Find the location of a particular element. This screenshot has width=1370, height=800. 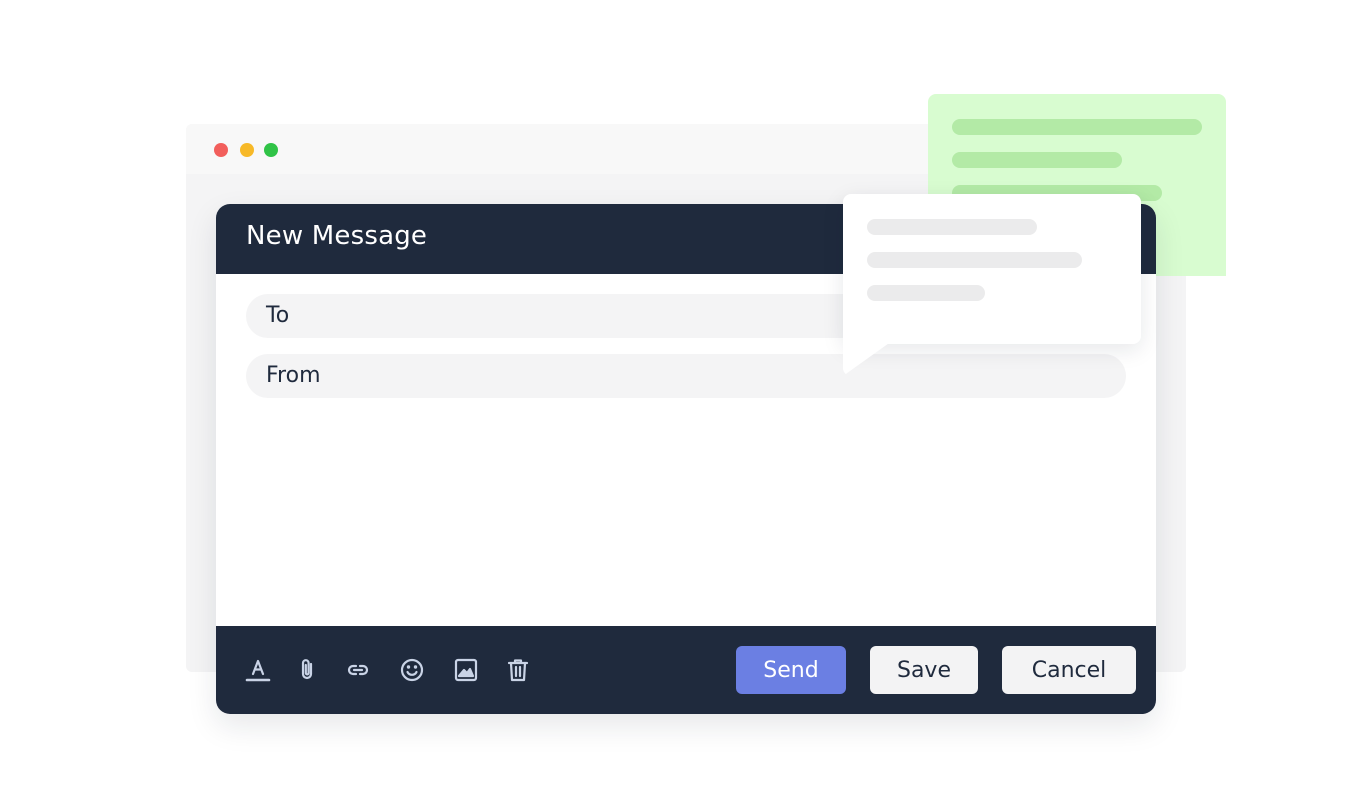

window-maximize-dot is located at coordinates (271, 150).